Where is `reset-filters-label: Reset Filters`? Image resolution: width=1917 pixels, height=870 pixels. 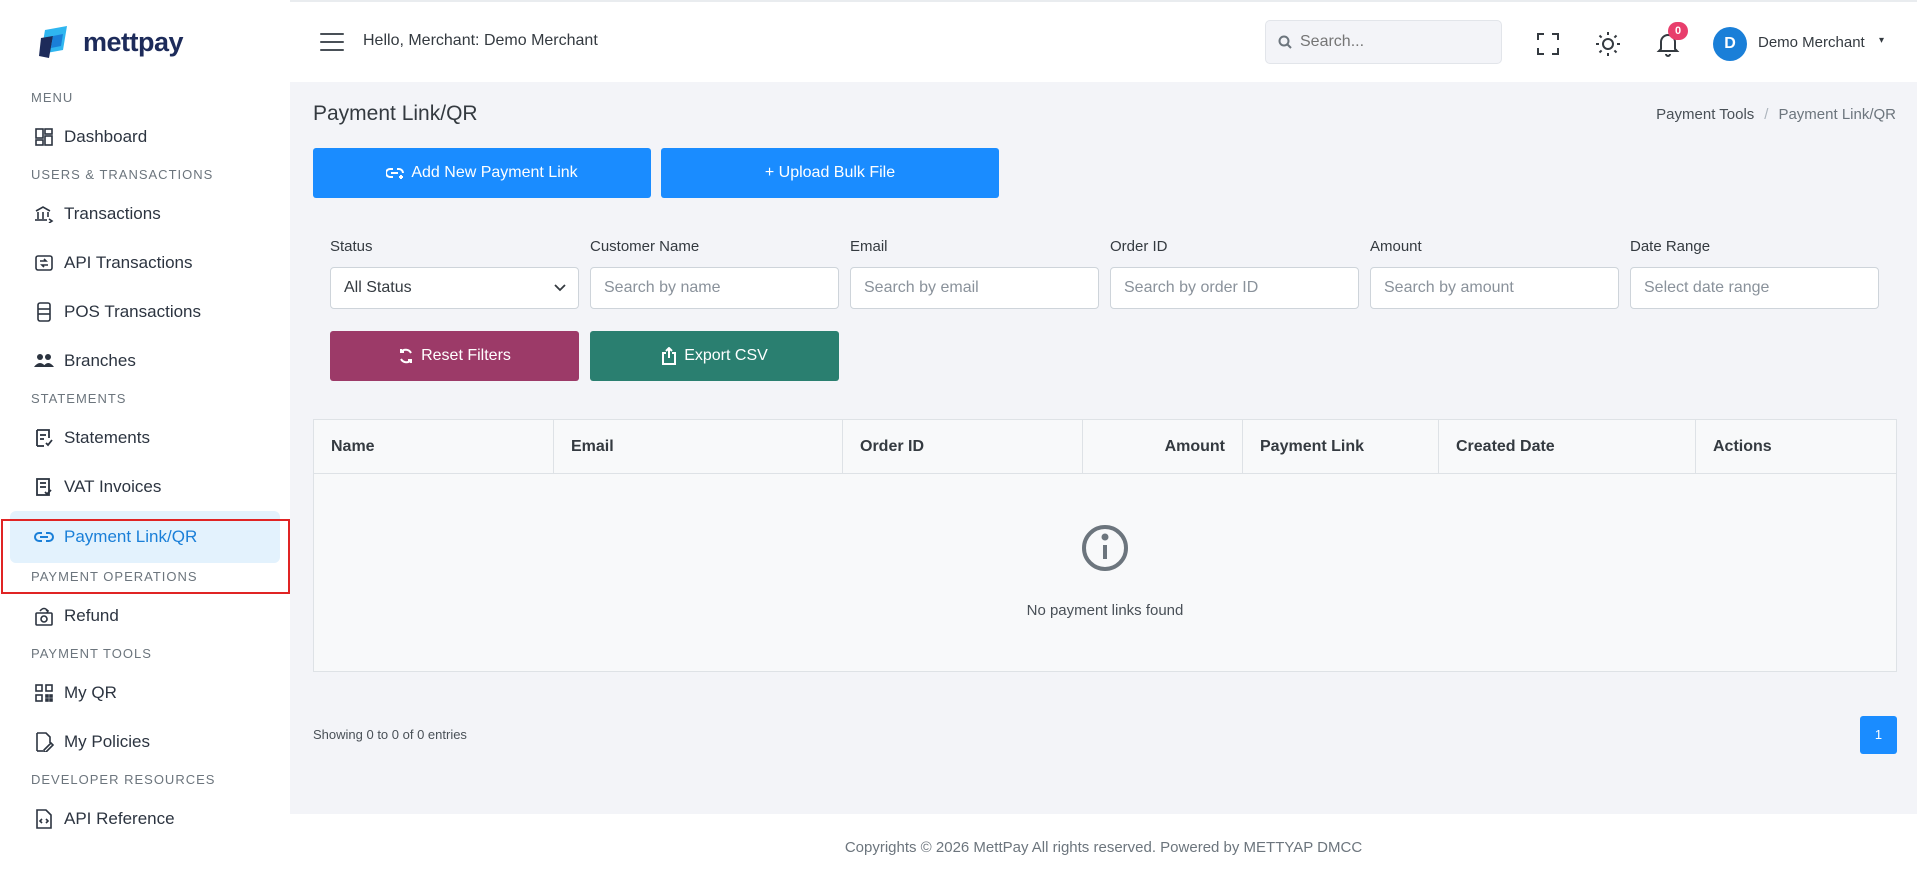 reset-filters-label: Reset Filters is located at coordinates (466, 355).